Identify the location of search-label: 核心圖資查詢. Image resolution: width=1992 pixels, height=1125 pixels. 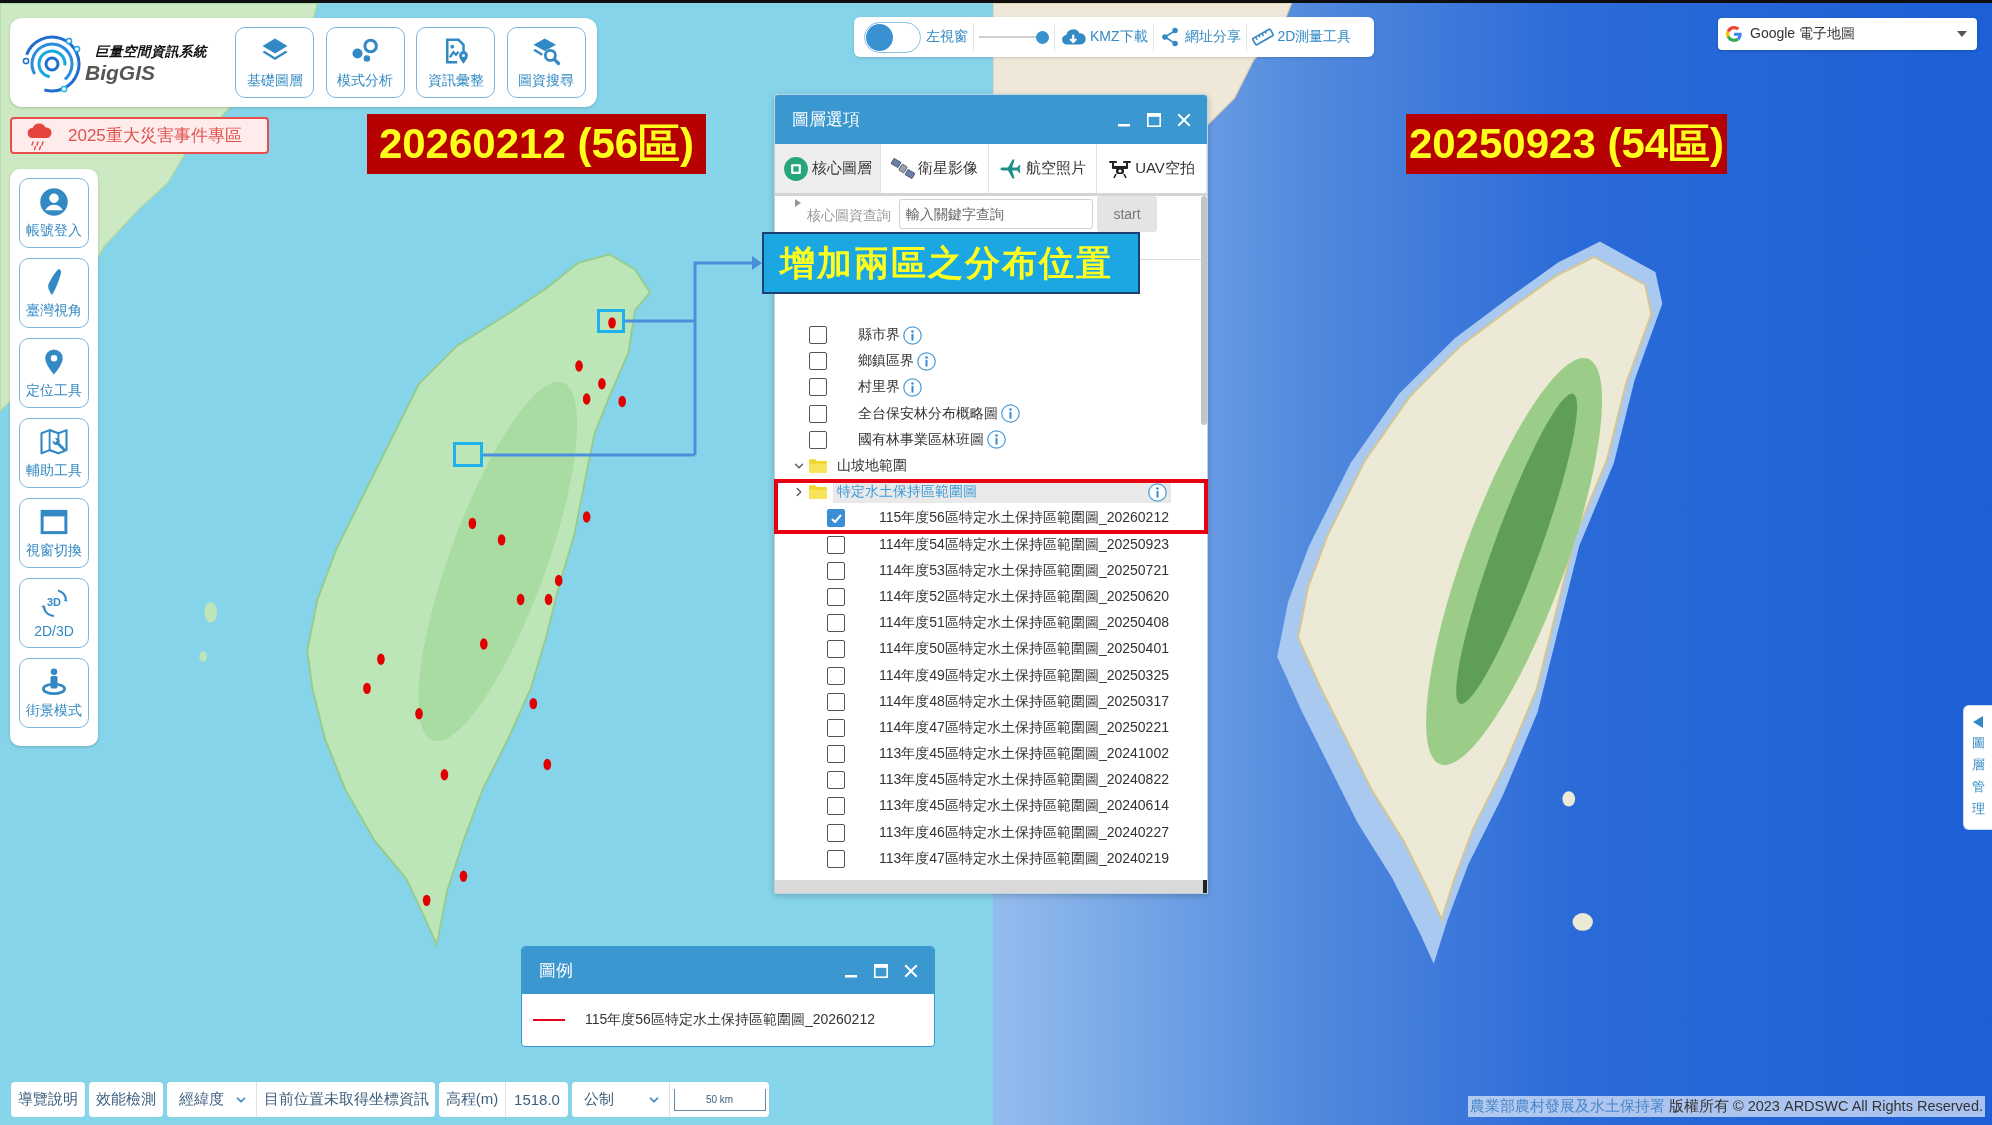
(849, 216).